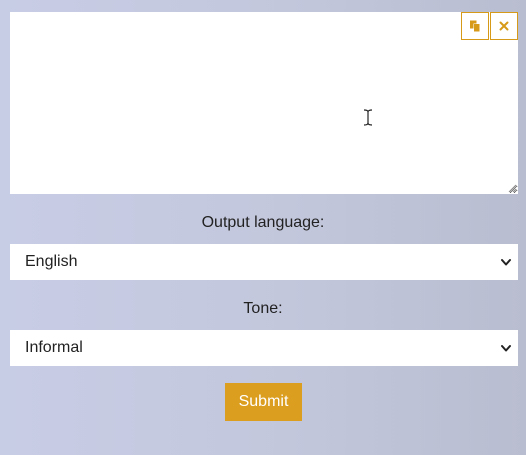  Describe the element at coordinates (264, 348) in the screenshot. I see `tone-select: Informal` at that location.